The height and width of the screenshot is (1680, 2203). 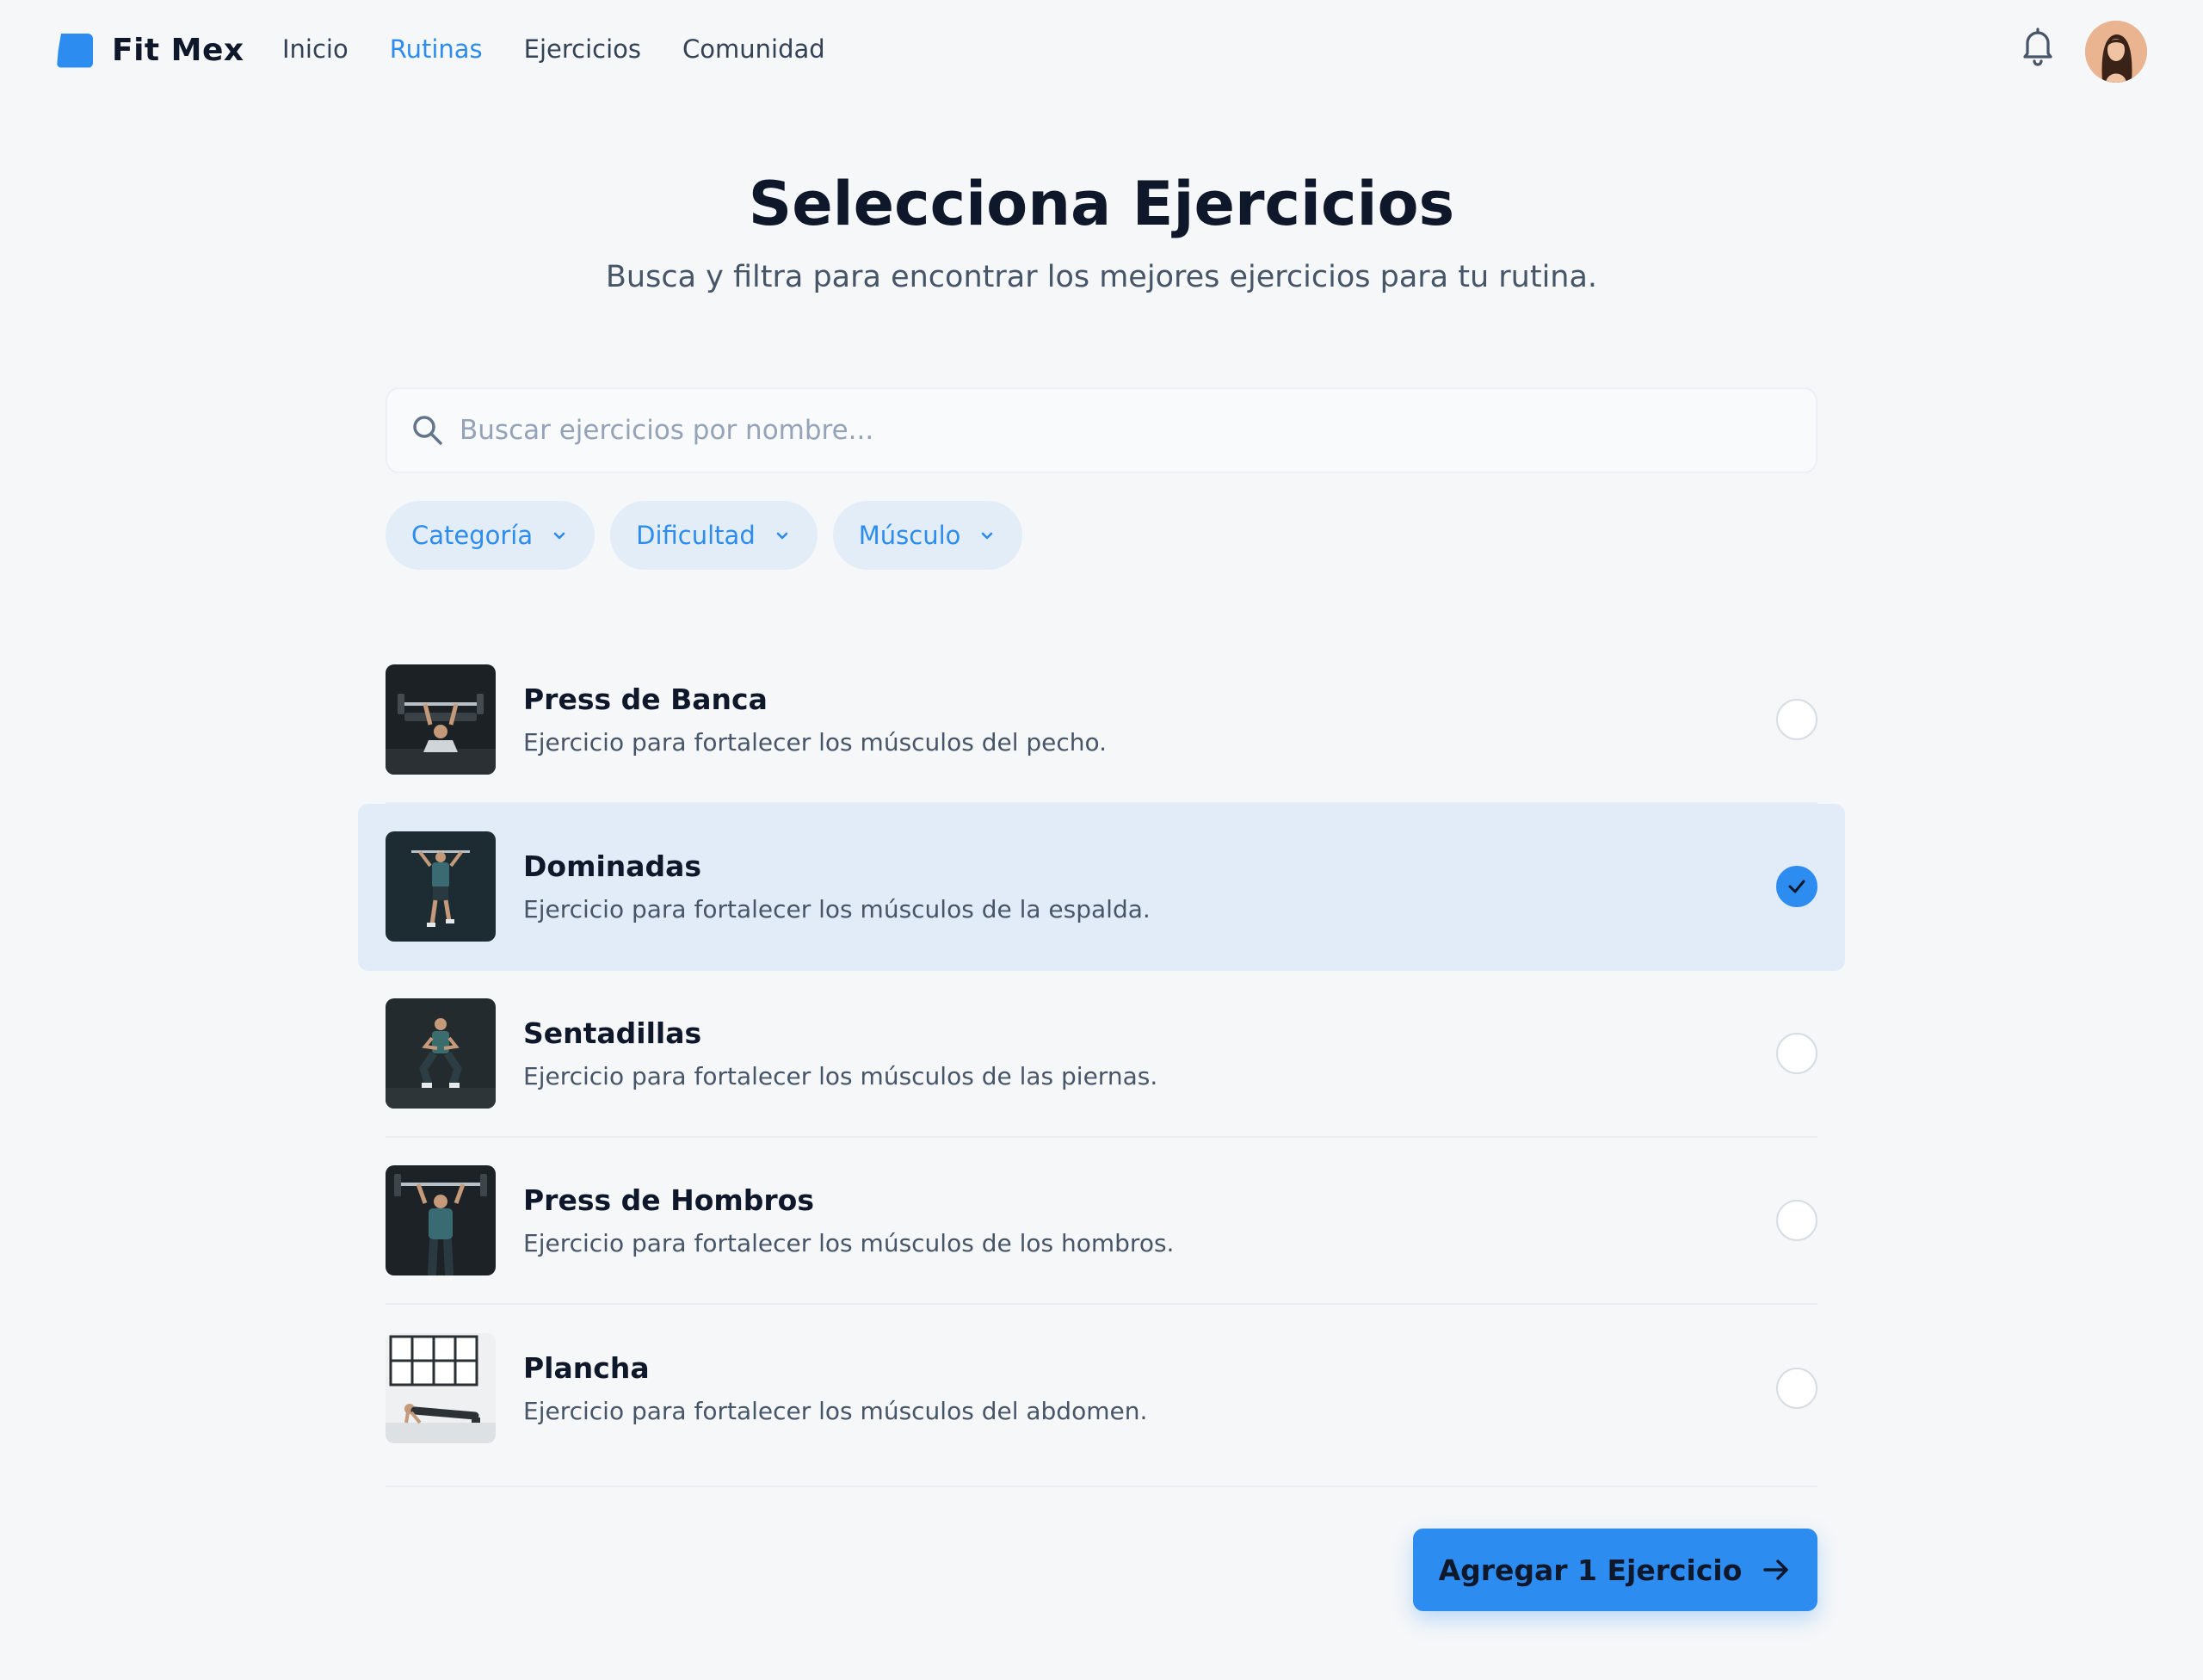 I want to click on exercise-name: Dominadas, so click(x=612, y=866).